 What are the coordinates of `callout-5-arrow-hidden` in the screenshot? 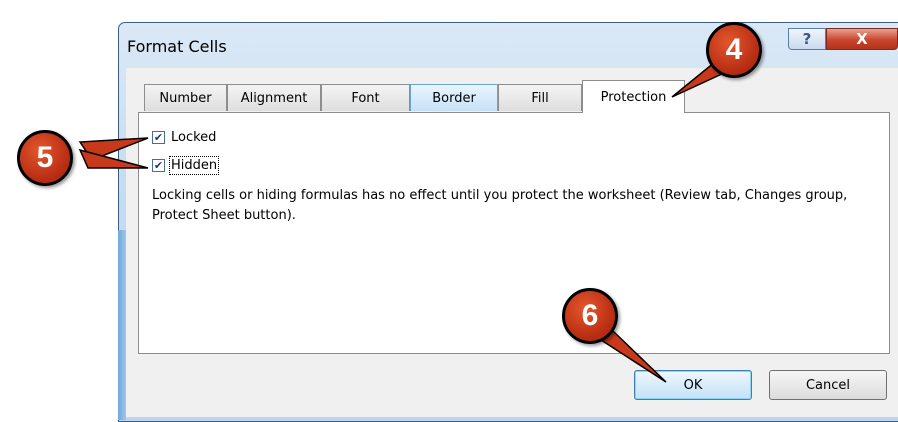 It's located at (113, 158).